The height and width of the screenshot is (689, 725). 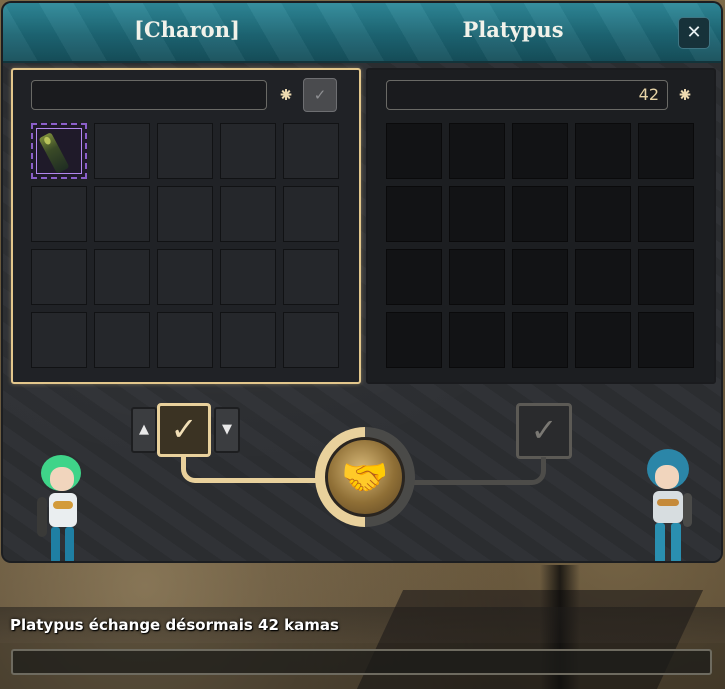 I want to click on arrow-up-icon: ▲, so click(x=144, y=429).